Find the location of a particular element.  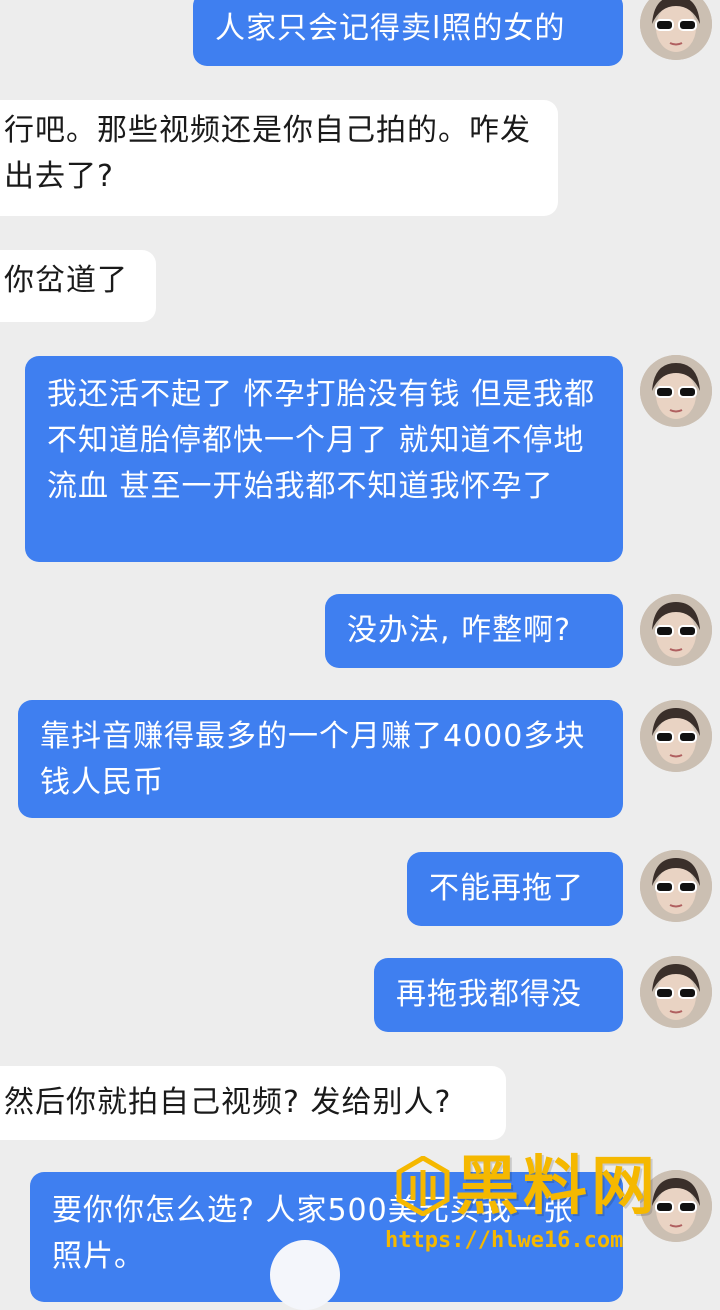

watermark: 黑料网 https://hlwe16.com is located at coordinates (550, 1210).